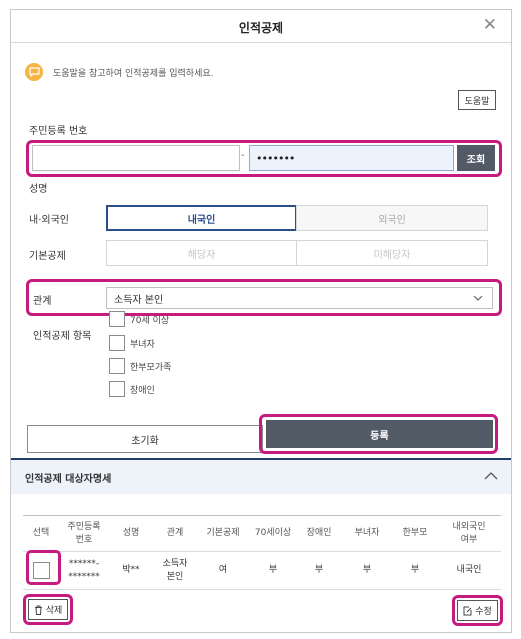 The image size is (521, 639). Describe the element at coordinates (261, 476) in the screenshot. I see `details-section-header: 인적공제 대상자명세` at that location.